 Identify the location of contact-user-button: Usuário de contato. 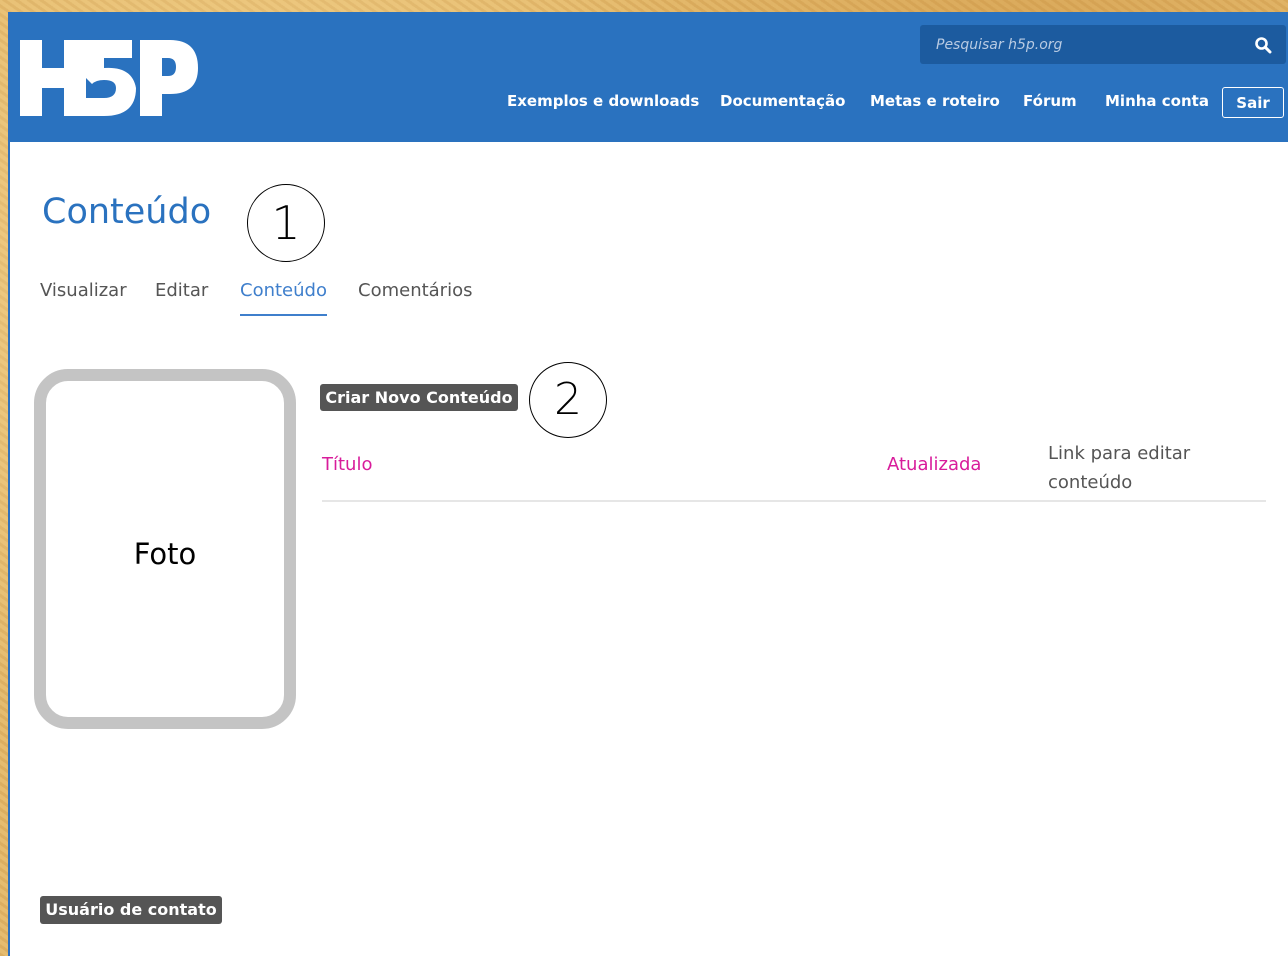
(131, 910).